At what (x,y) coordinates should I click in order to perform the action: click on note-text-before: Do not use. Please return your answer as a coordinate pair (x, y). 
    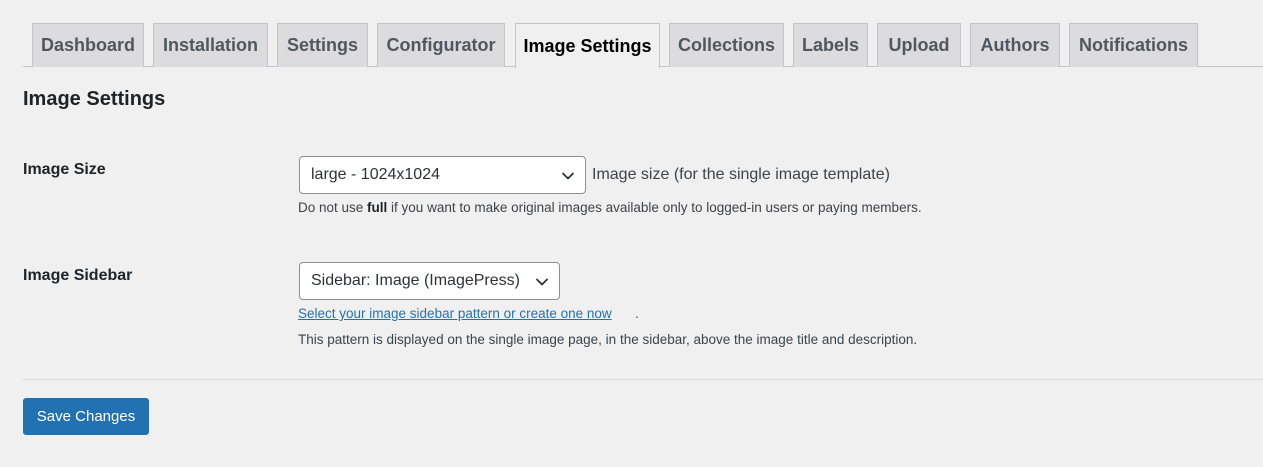
    Looking at the image, I should click on (333, 207).